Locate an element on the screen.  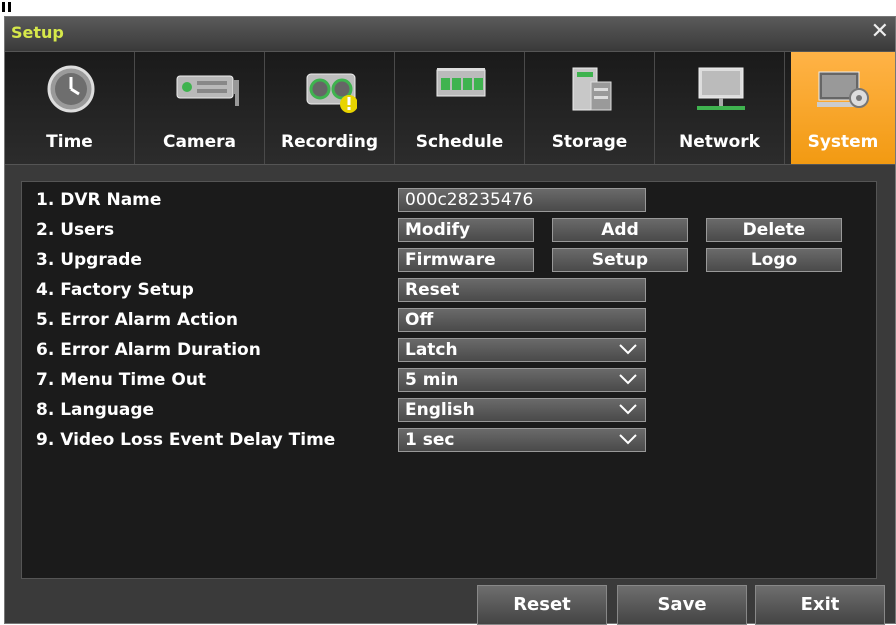
menu-time-out-label: 7. Menu Time Out is located at coordinates (121, 380).